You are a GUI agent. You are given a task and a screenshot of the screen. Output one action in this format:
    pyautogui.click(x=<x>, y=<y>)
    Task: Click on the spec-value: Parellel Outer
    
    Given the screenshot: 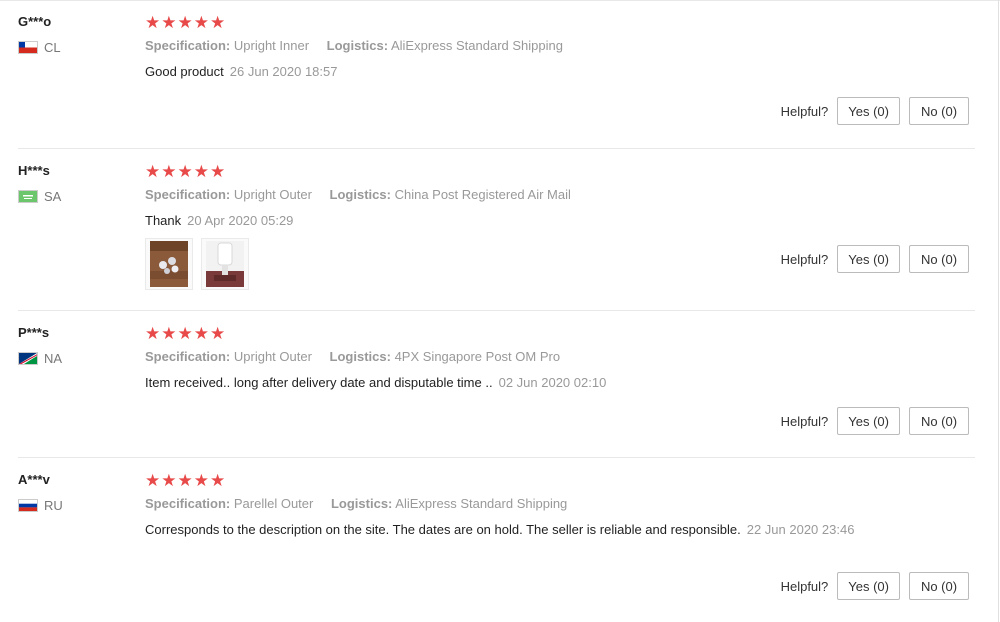 What is the action you would take?
    pyautogui.click(x=273, y=503)
    